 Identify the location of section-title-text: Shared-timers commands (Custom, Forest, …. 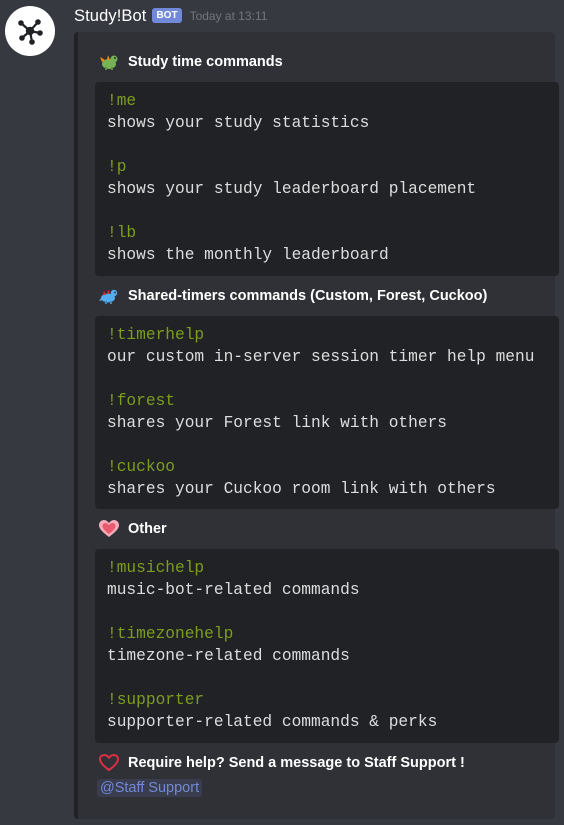
(308, 296).